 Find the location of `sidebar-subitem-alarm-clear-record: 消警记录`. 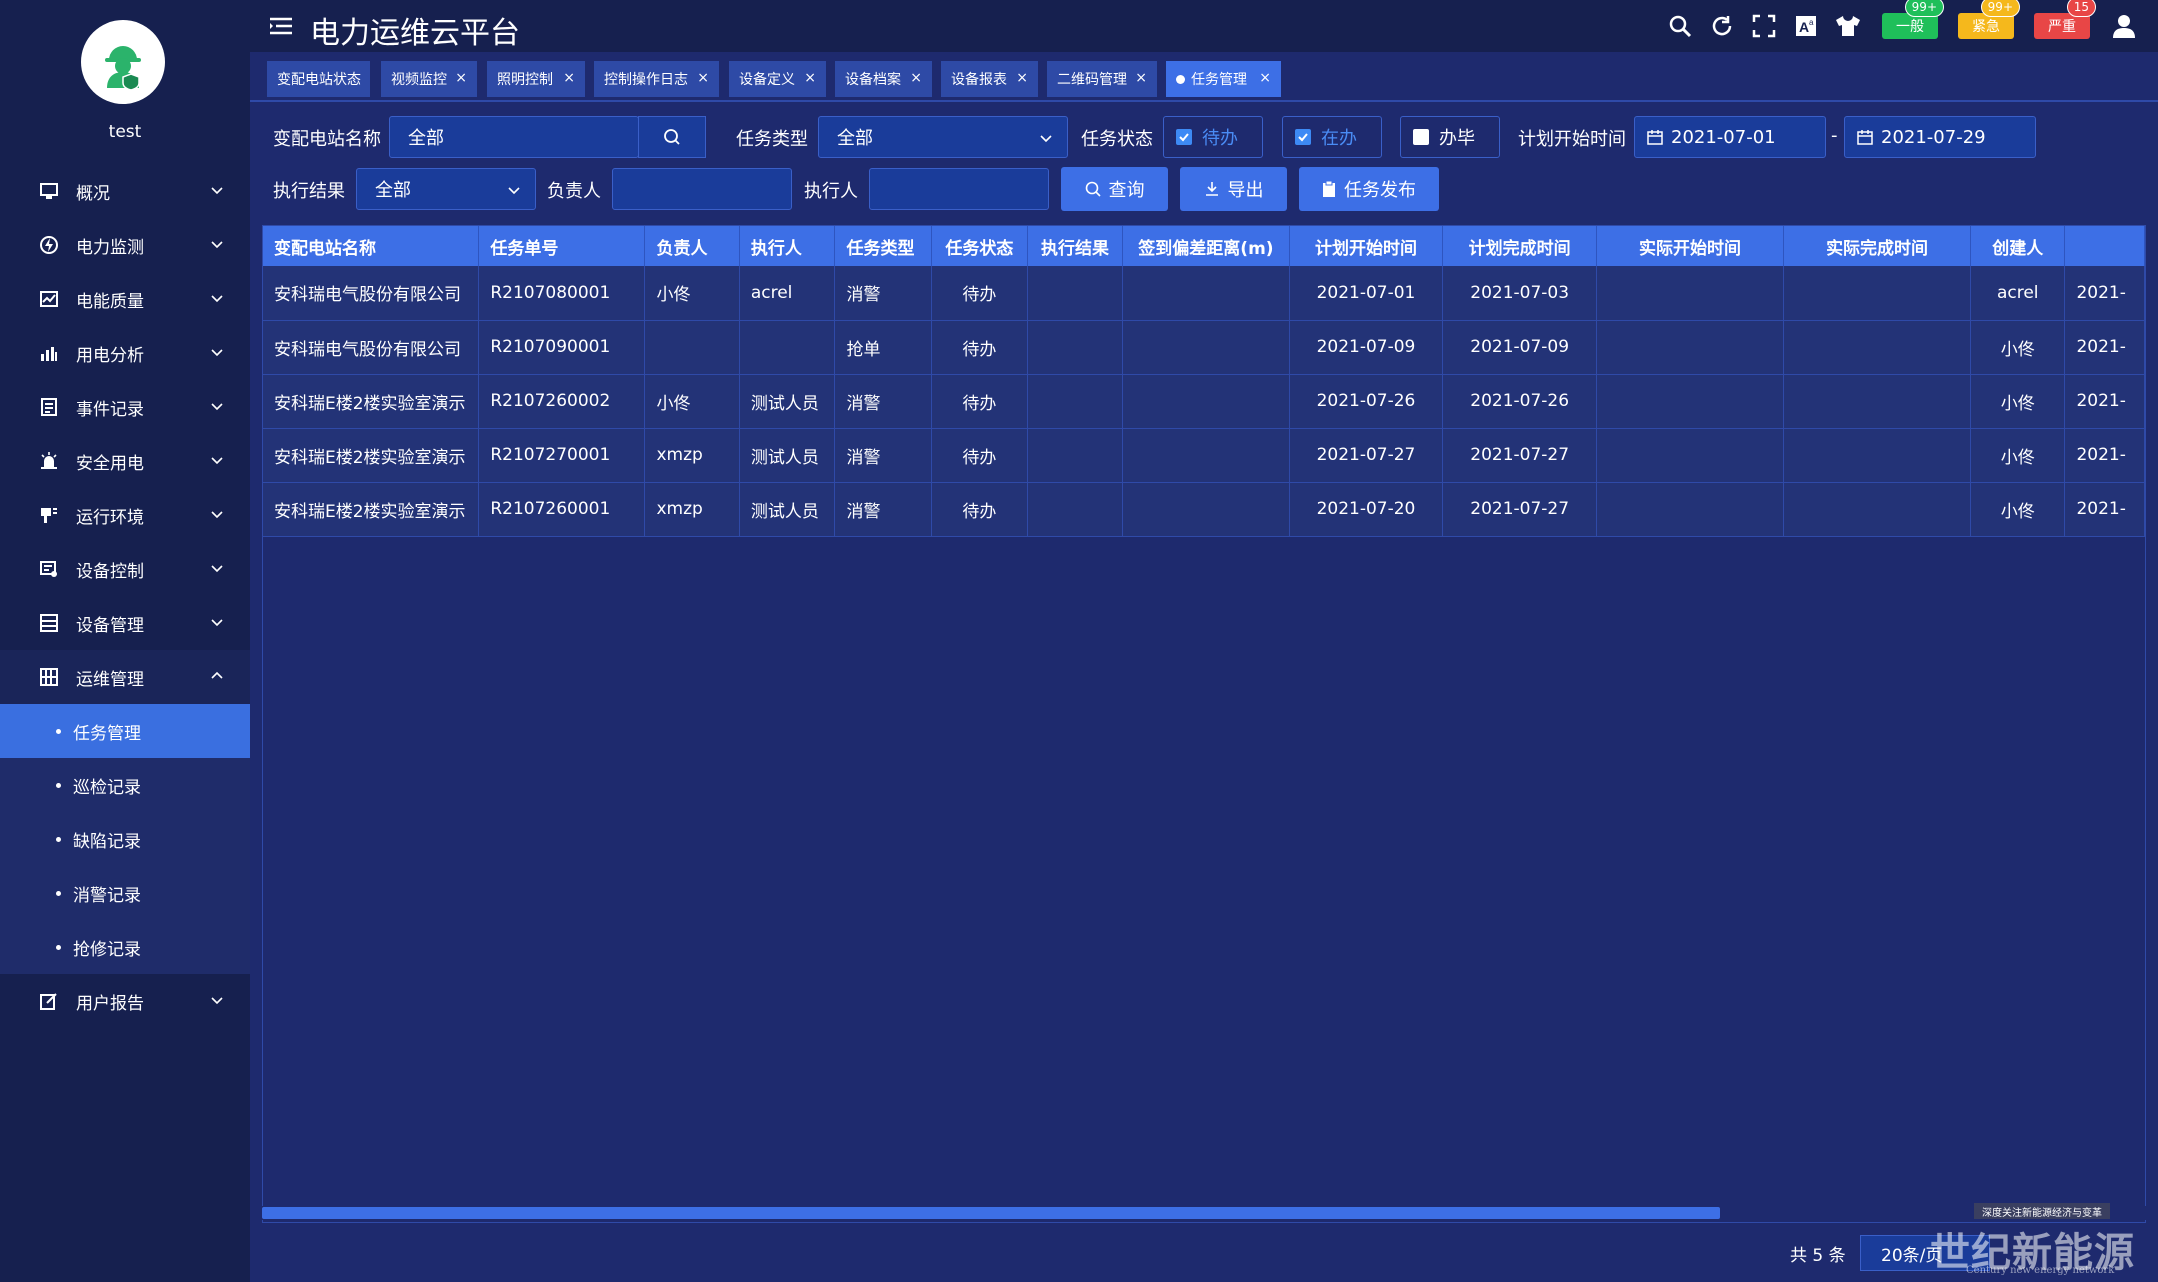

sidebar-subitem-alarm-clear-record: 消警记录 is located at coordinates (125, 893).